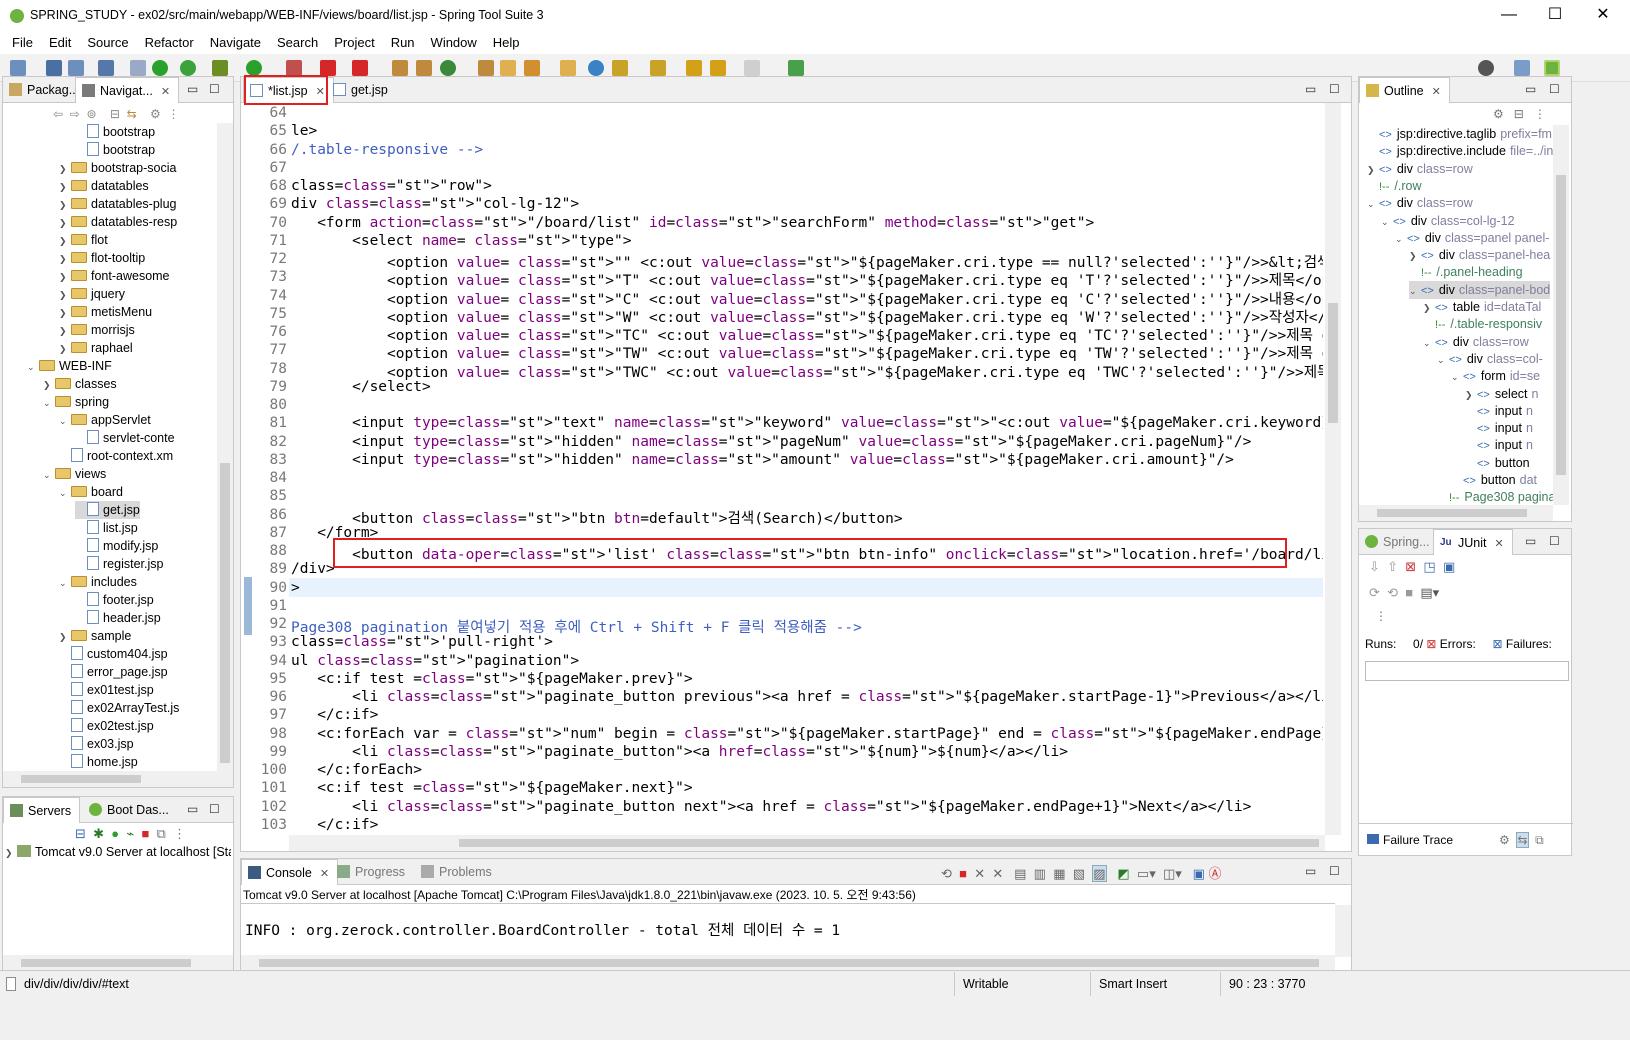  I want to click on save-icon, so click(54, 68).